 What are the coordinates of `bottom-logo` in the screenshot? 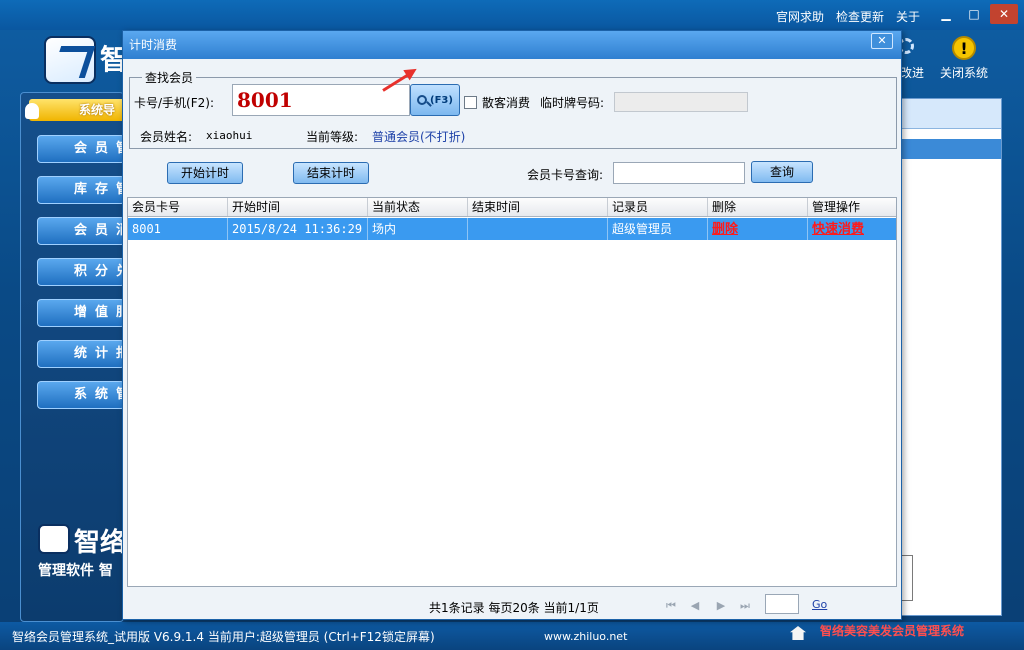 It's located at (54, 539).